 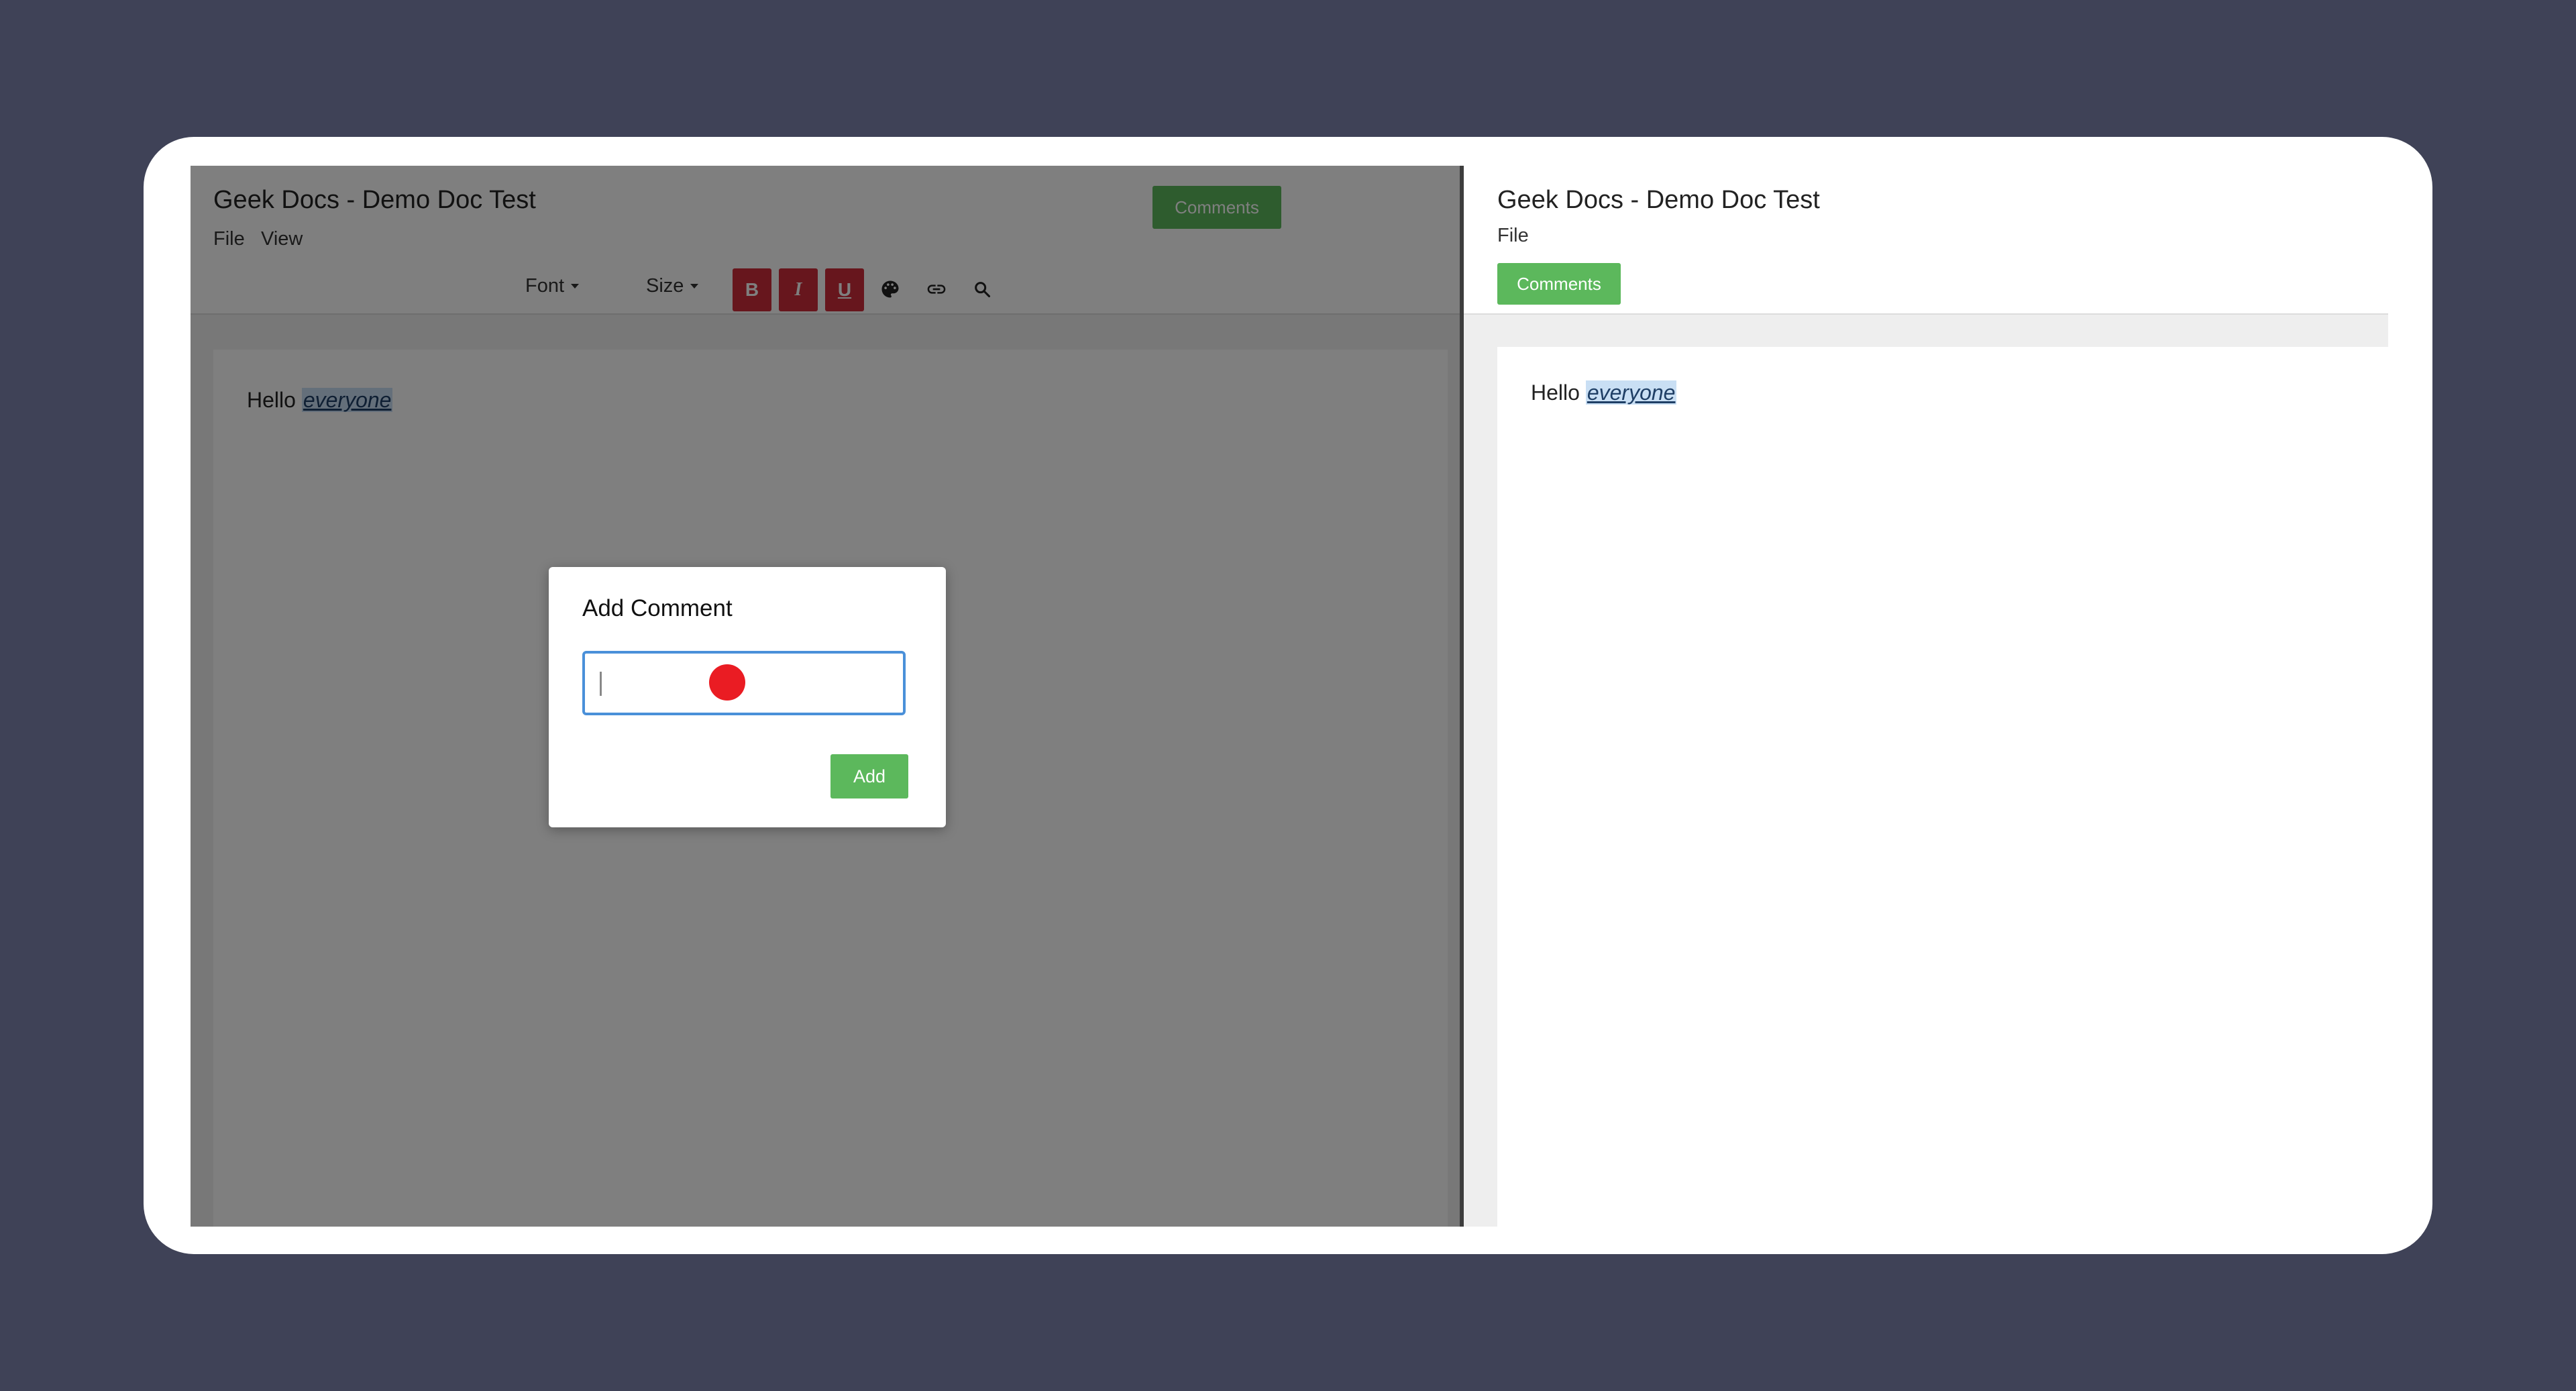 I want to click on highlighted-text: everyone, so click(x=1631, y=392).